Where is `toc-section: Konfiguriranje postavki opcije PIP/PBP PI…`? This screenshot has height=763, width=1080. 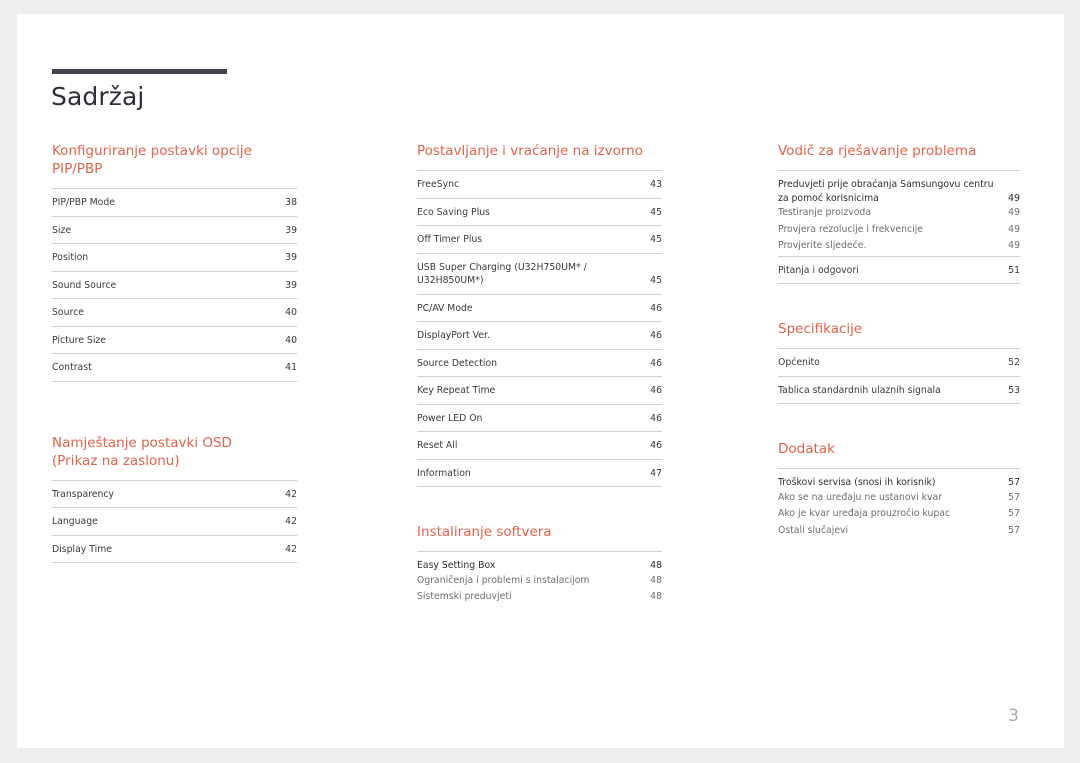 toc-section: Konfiguriranje postavki opcije PIP/PBP PI… is located at coordinates (174, 262).